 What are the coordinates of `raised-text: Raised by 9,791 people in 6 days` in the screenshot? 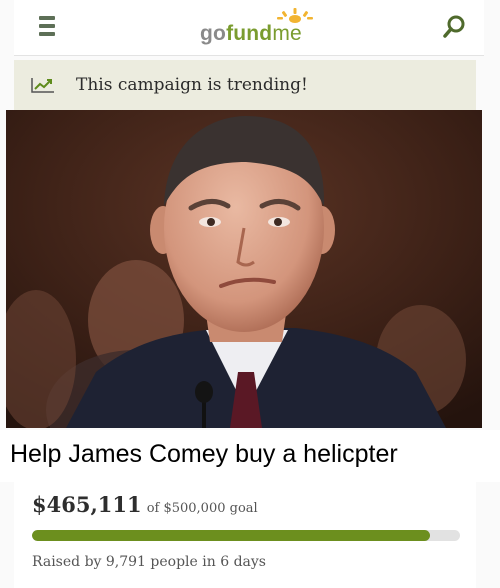 It's located at (149, 562).